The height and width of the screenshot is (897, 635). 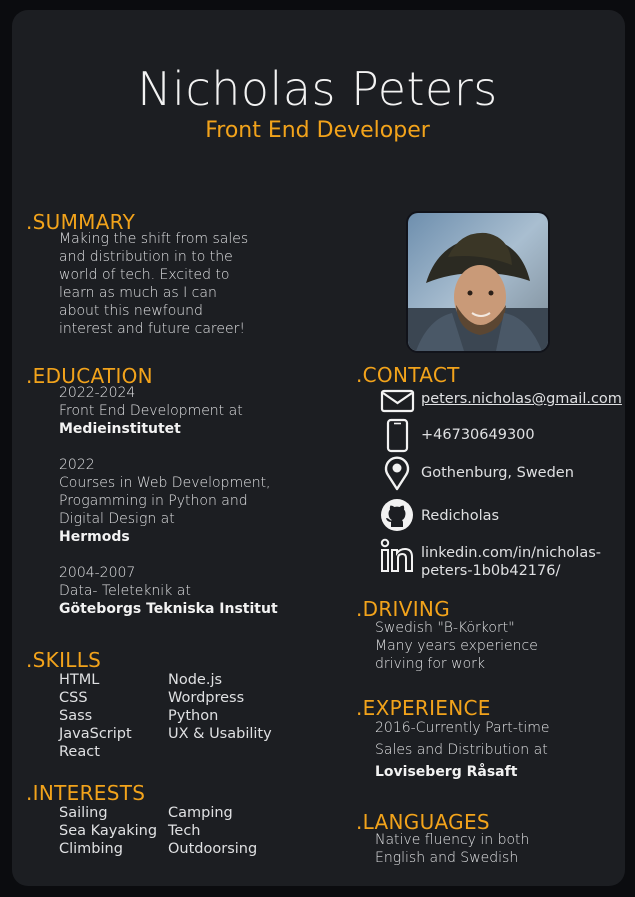 What do you see at coordinates (497, 473) in the screenshot?
I see `location-text: Gothenburg, Sweden` at bounding box center [497, 473].